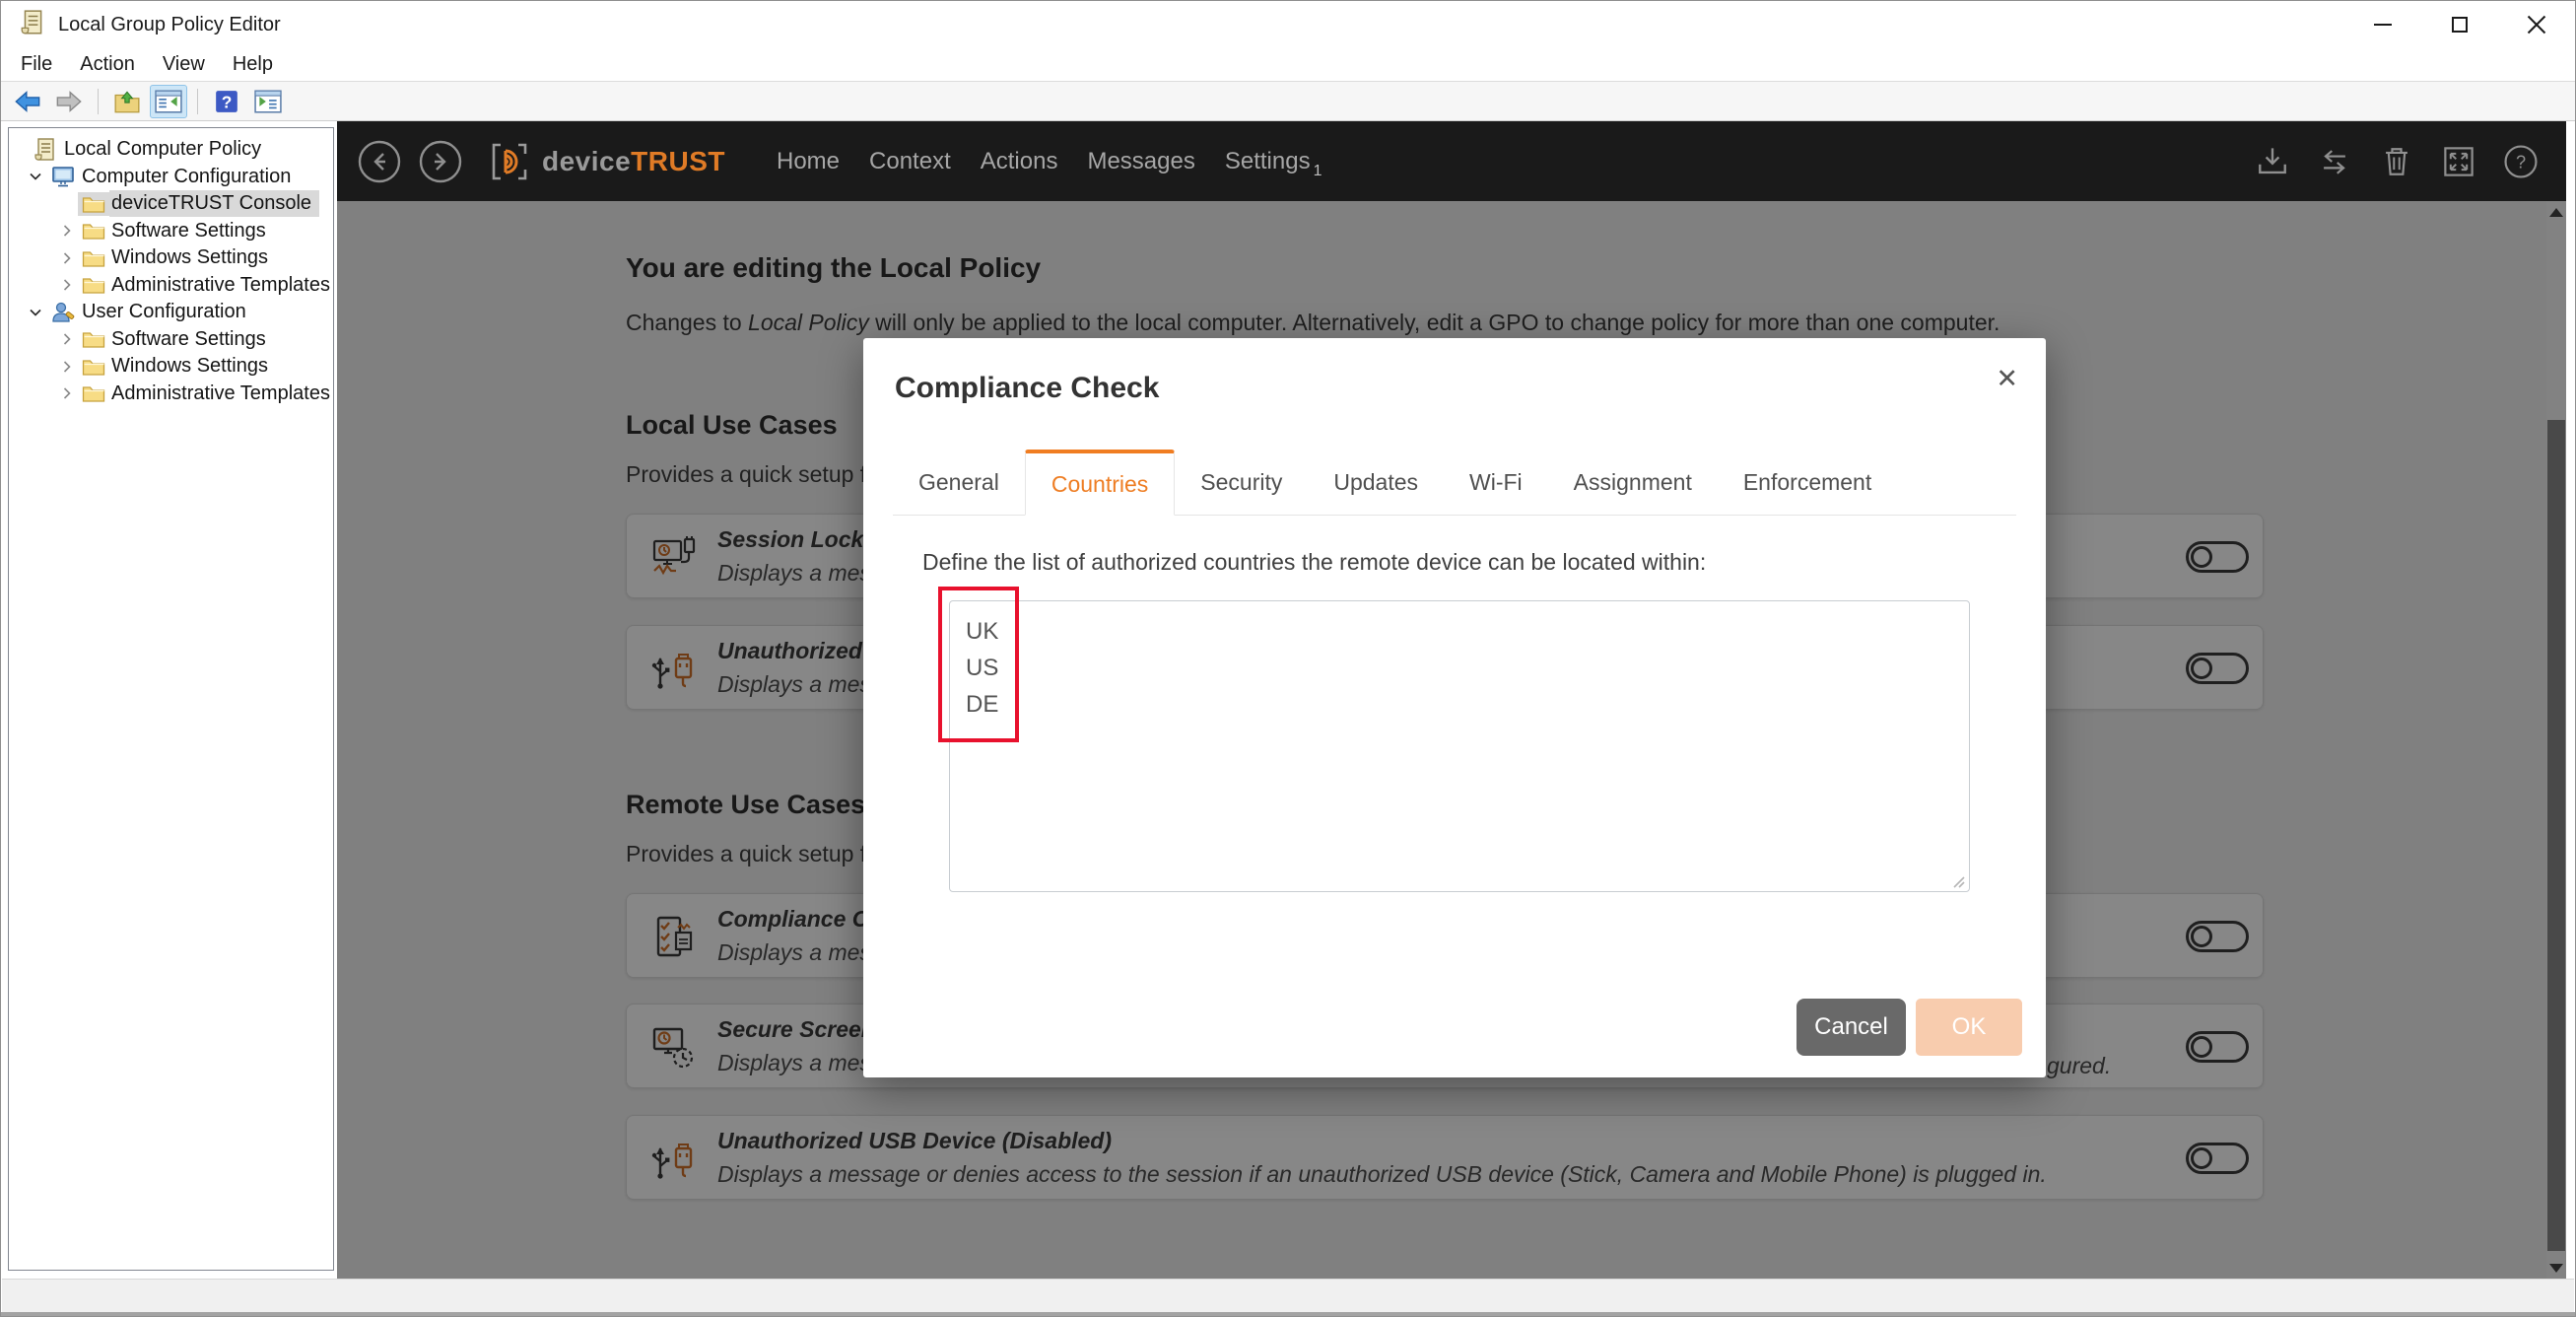 The width and height of the screenshot is (2576, 1317). I want to click on help-icon: ?, so click(227, 101).